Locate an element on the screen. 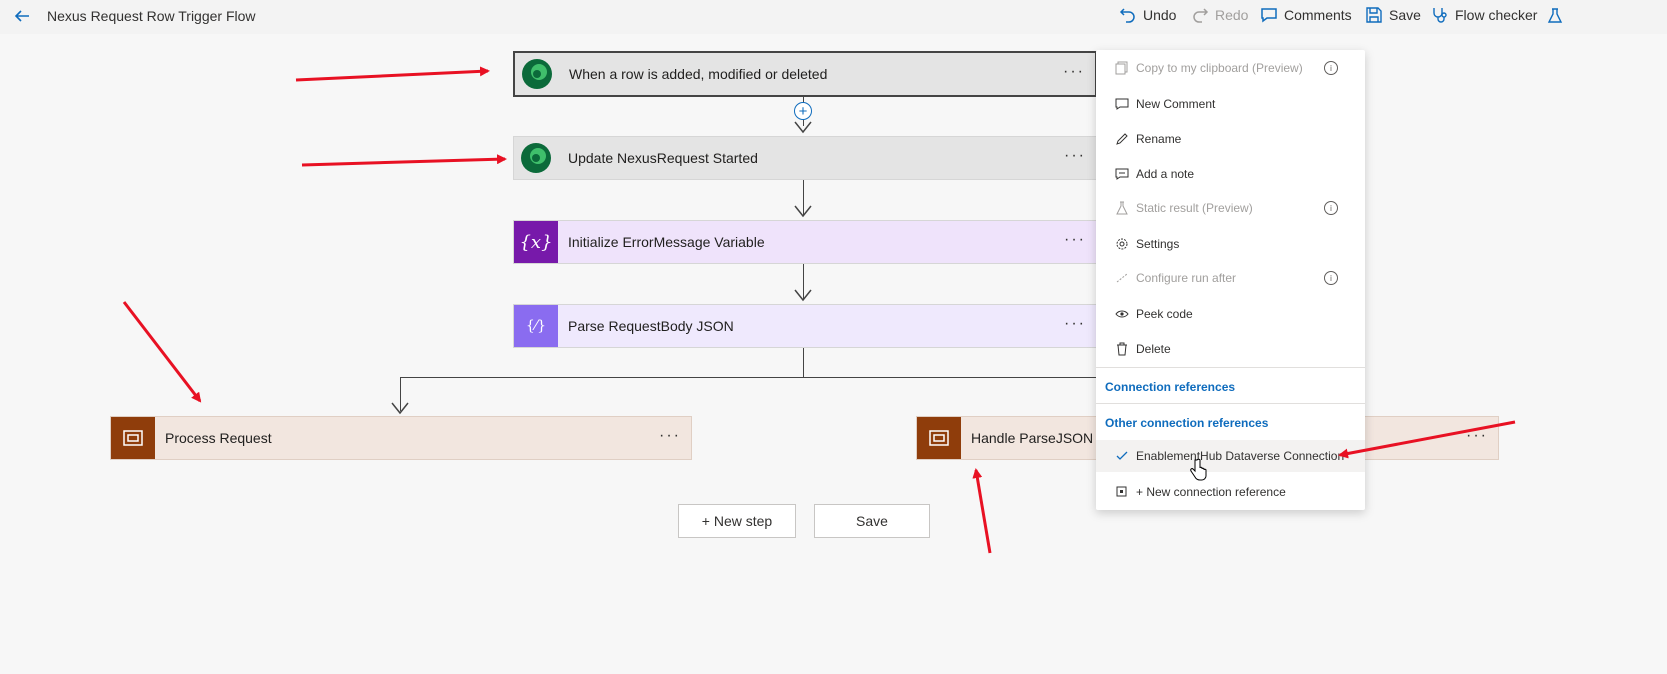 Image resolution: width=1667 pixels, height=674 pixels. test-flask-icon is located at coordinates (1555, 16).